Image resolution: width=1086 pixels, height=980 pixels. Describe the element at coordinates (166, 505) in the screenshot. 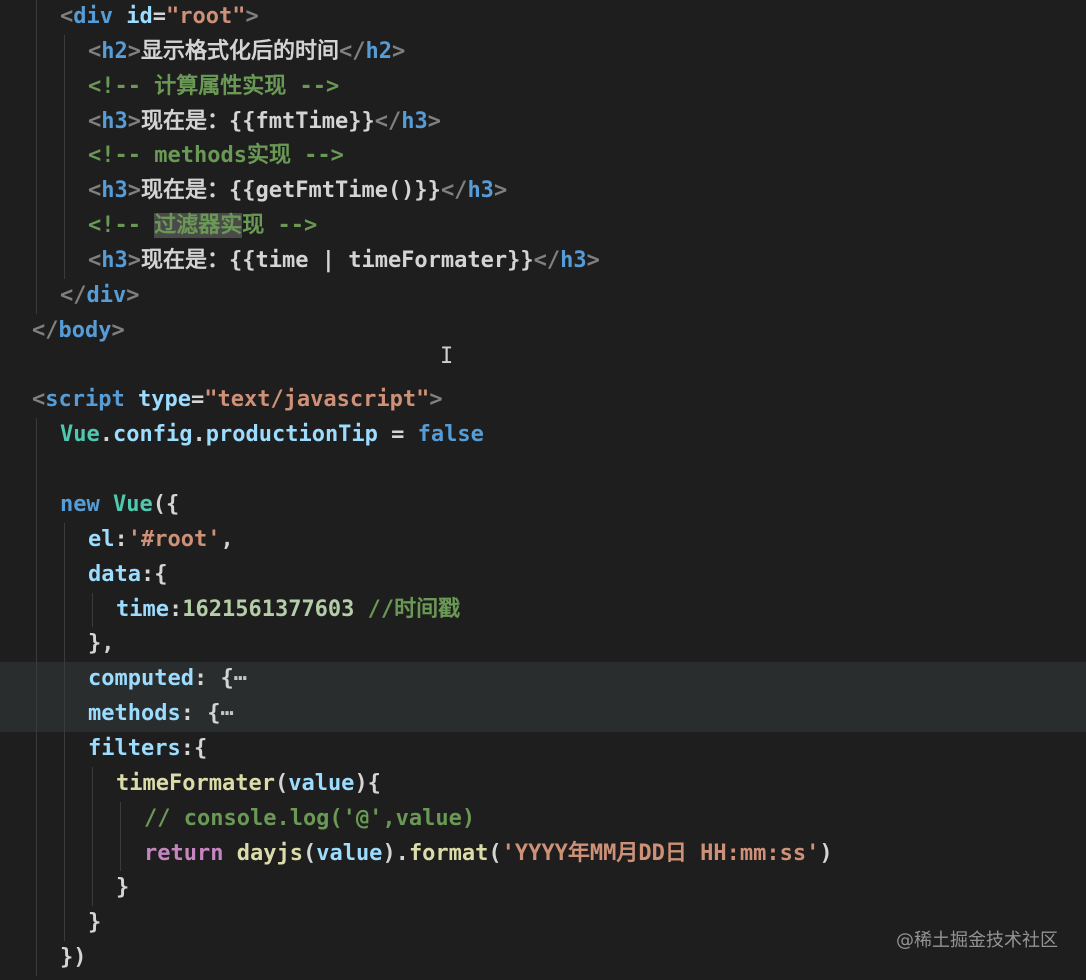

I see `code-token: ({` at that location.